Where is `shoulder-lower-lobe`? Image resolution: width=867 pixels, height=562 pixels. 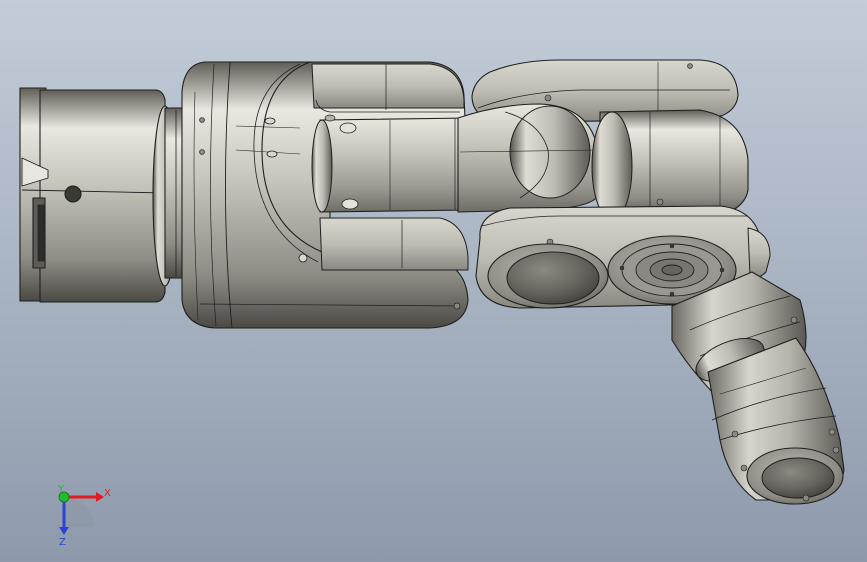 shoulder-lower-lobe is located at coordinates (394, 244).